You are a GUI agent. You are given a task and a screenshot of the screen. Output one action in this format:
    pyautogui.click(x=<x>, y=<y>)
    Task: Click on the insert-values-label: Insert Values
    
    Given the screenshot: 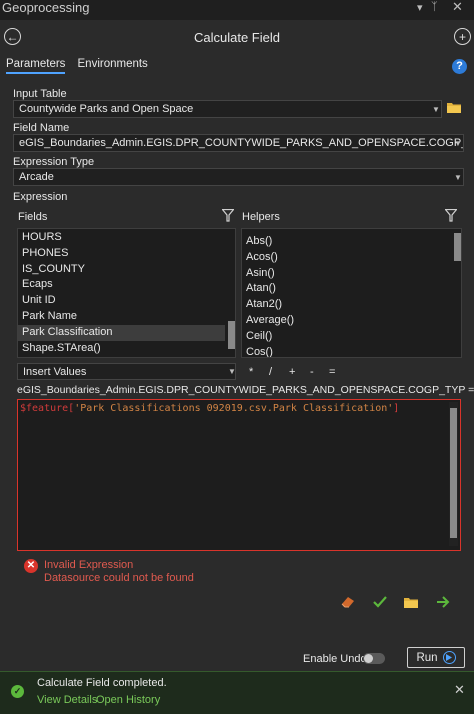 What is the action you would take?
    pyautogui.click(x=55, y=372)
    